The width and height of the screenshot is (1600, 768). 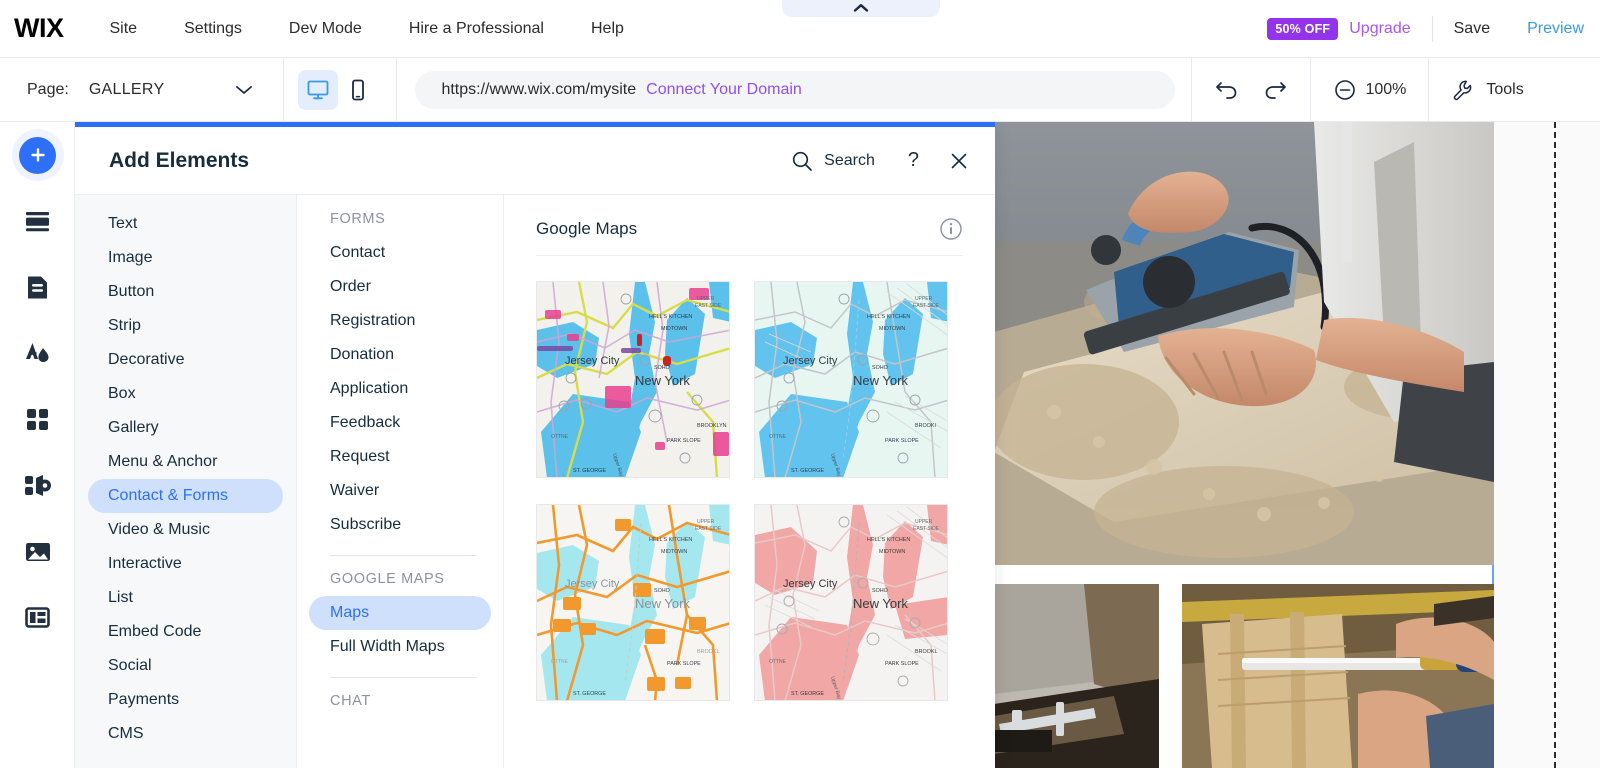 I want to click on undo-icon, so click(x=1226, y=90).